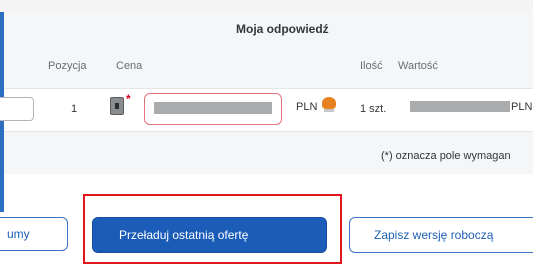 Image resolution: width=533 pixels, height=264 pixels. Describe the element at coordinates (213, 108) in the screenshot. I see `price-value-redacted` at that location.